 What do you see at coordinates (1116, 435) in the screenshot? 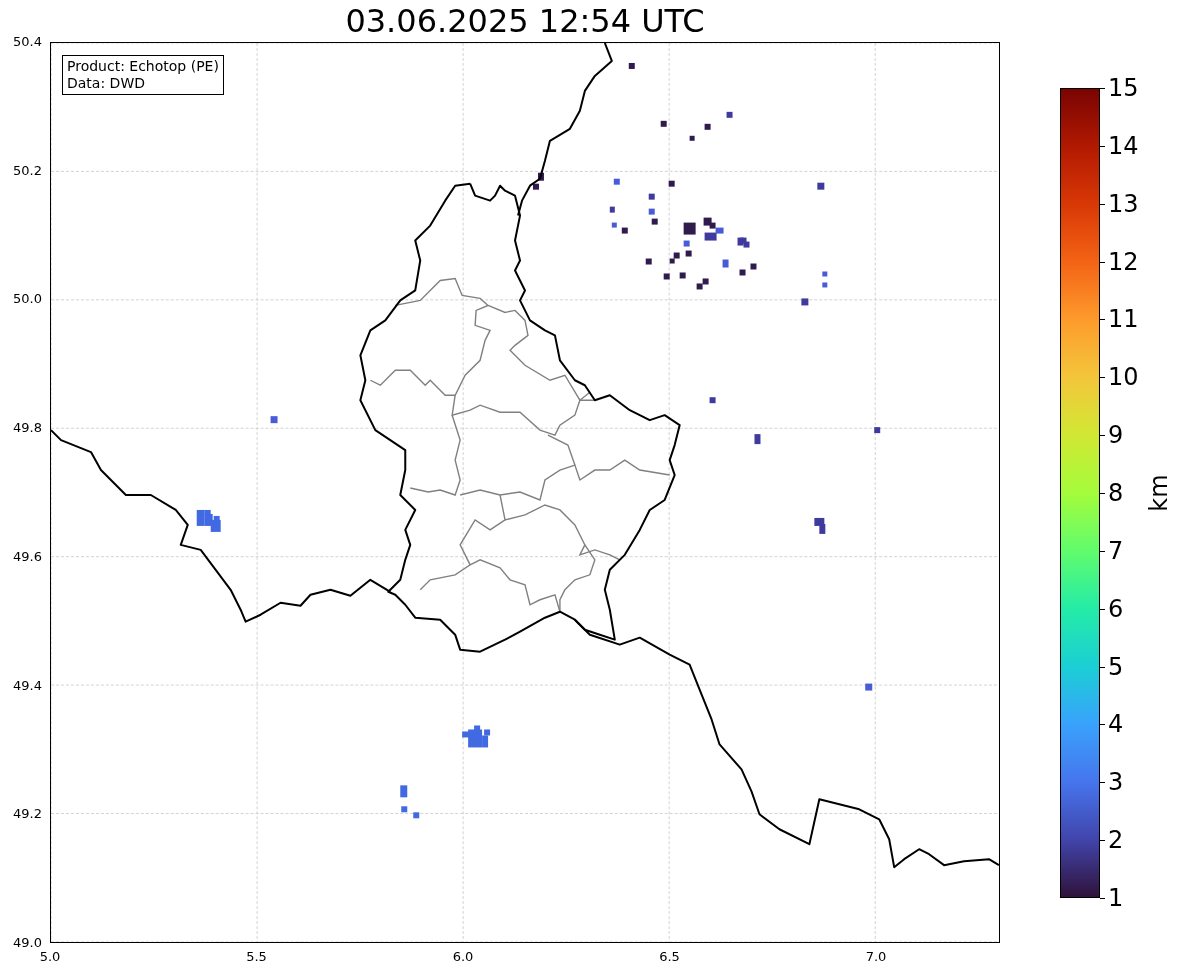
I see `colorbar-tick-label: 9` at bounding box center [1116, 435].